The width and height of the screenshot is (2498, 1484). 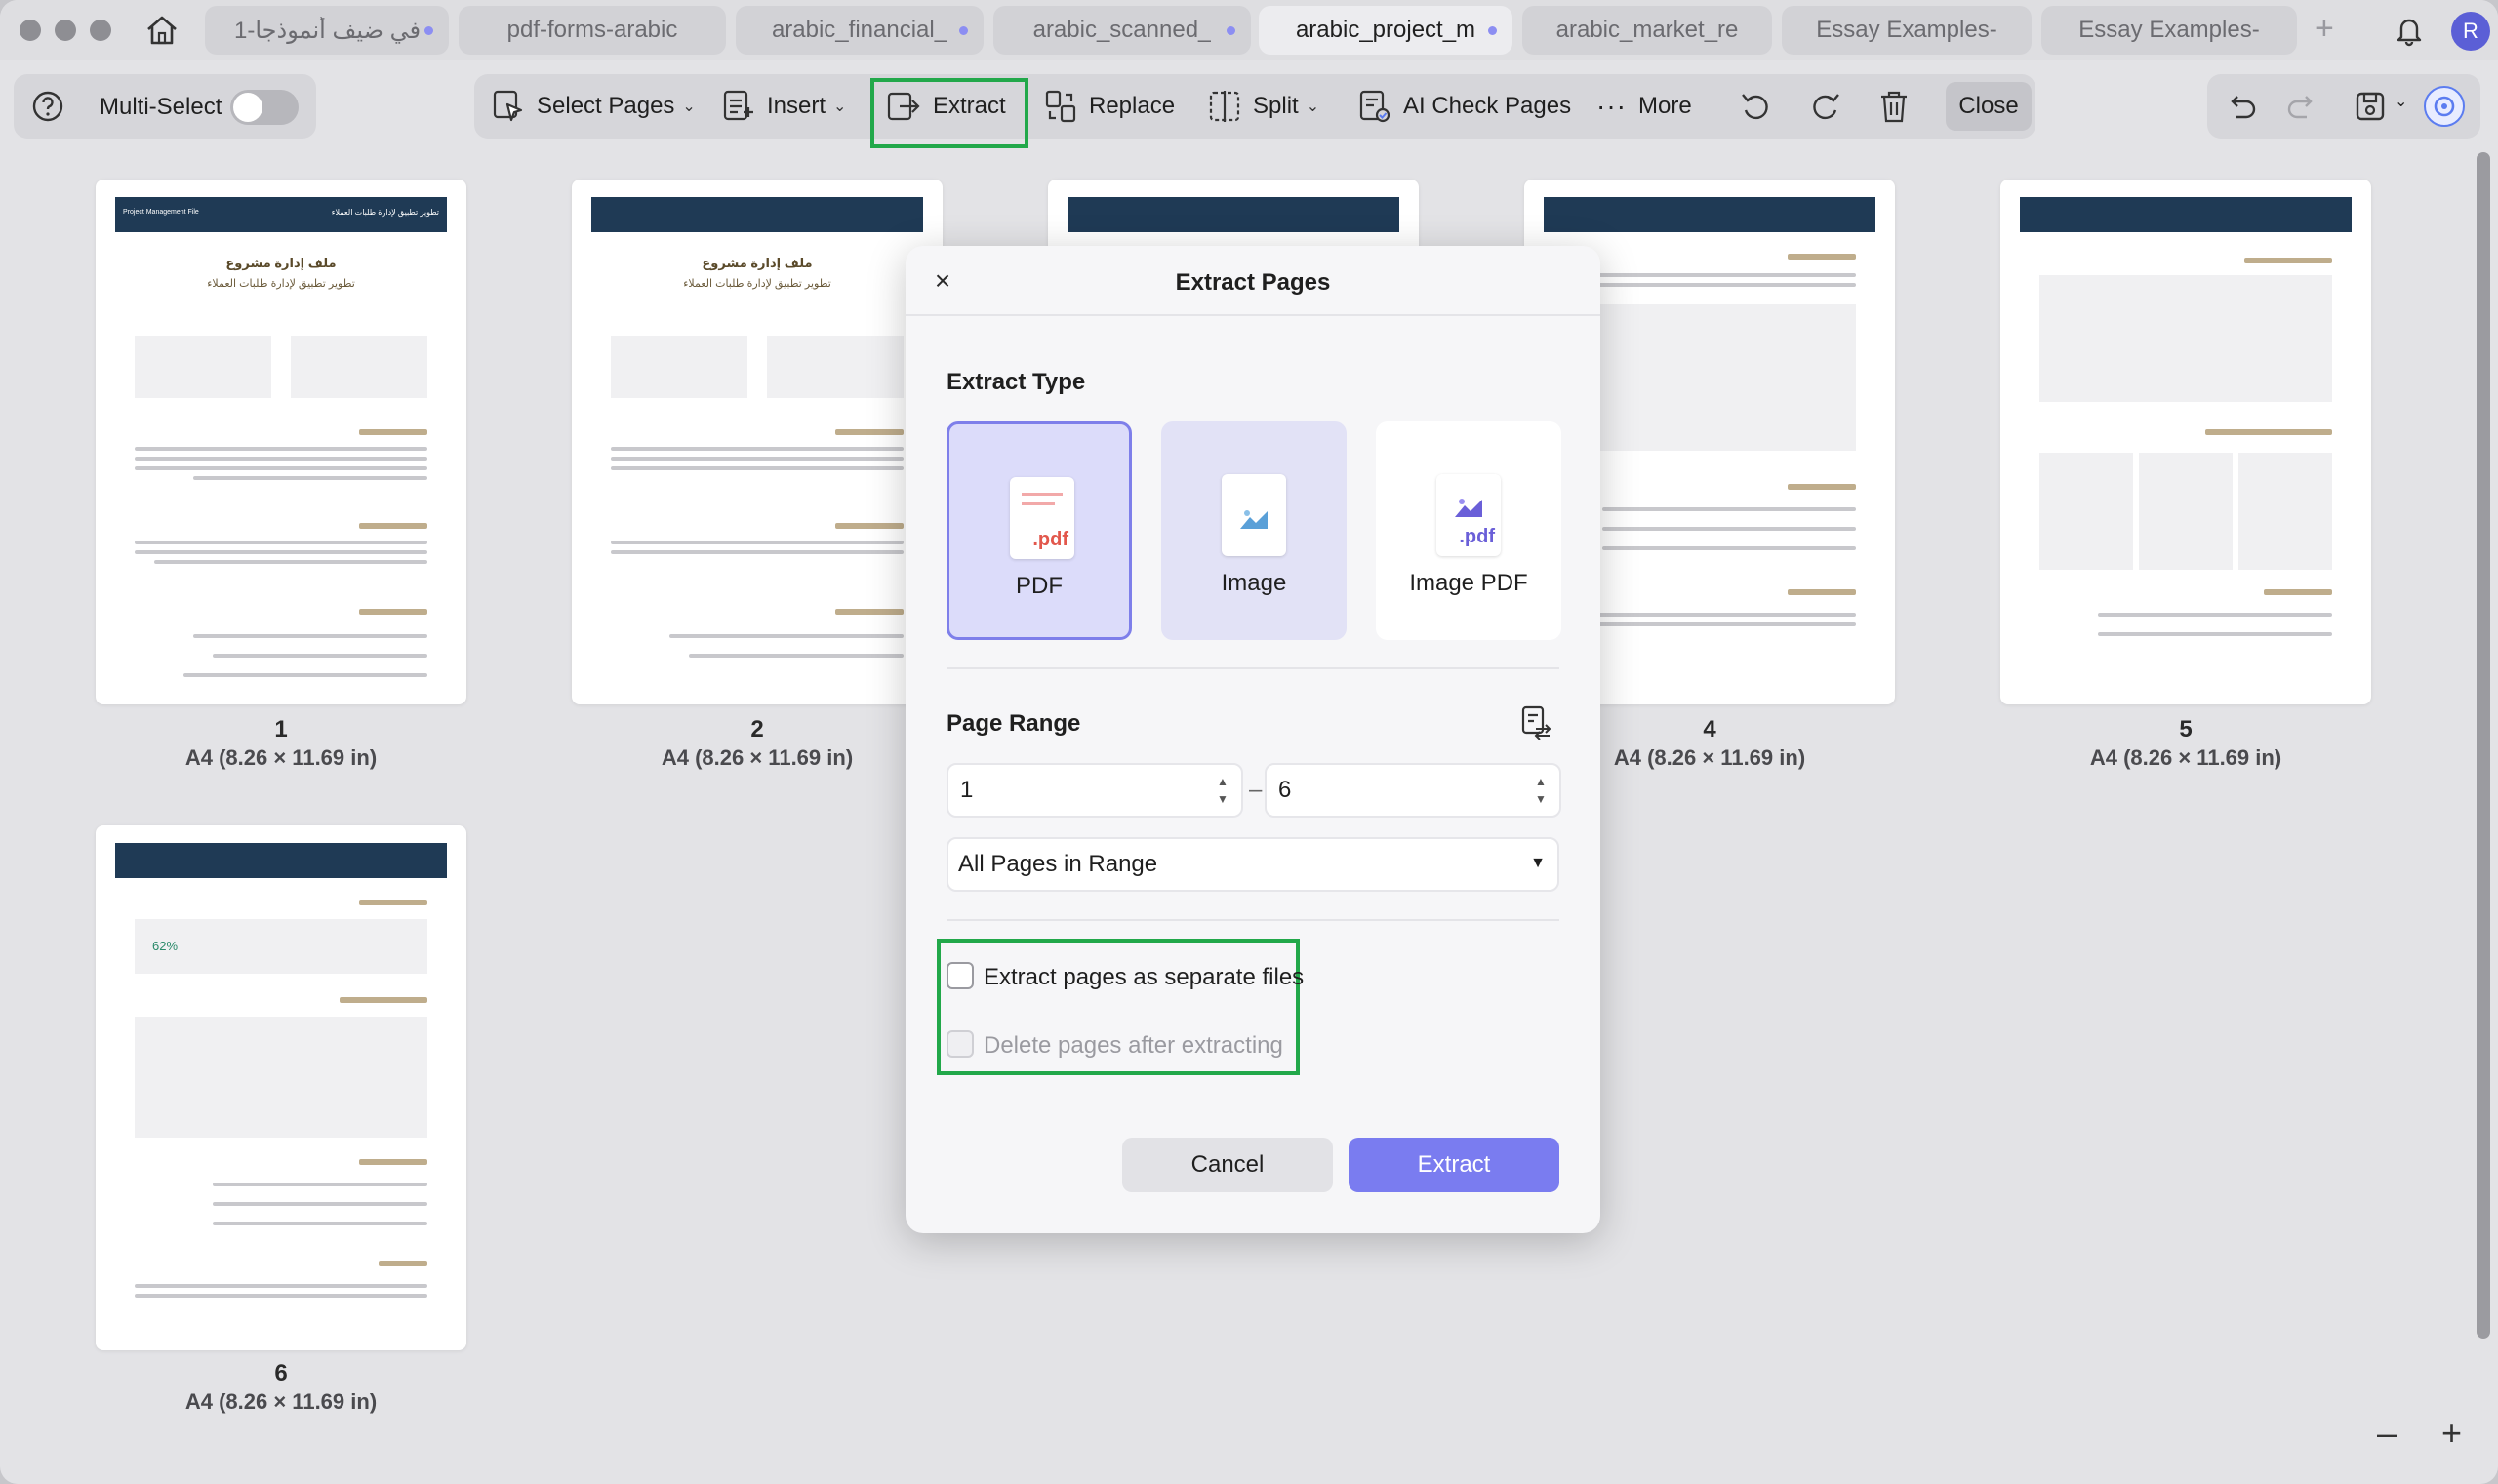 I want to click on replace-label: Replace, so click(x=1132, y=106).